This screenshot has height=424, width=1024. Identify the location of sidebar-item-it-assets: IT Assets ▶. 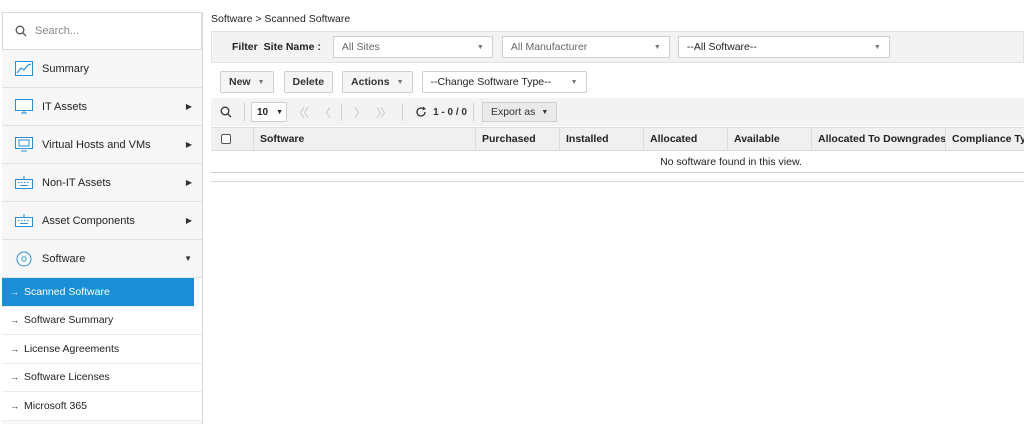
(102, 107).